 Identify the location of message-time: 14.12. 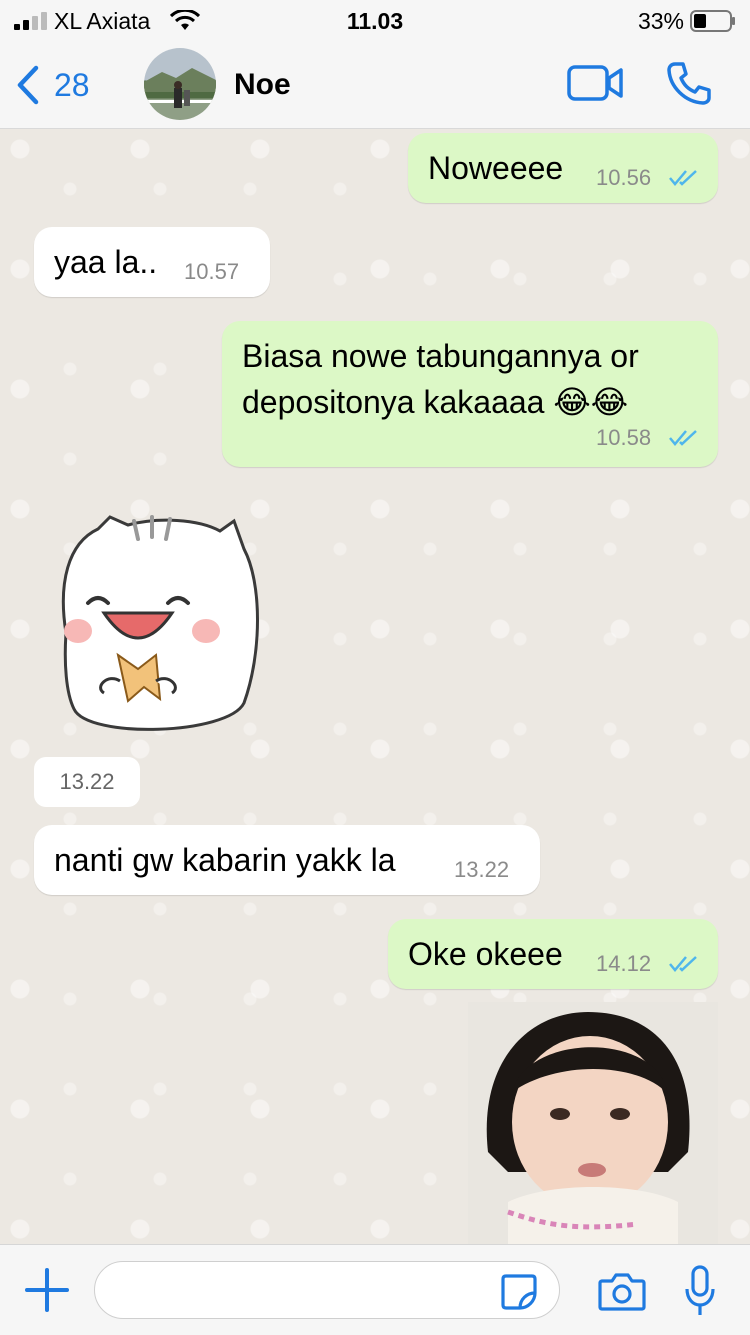
(624, 963).